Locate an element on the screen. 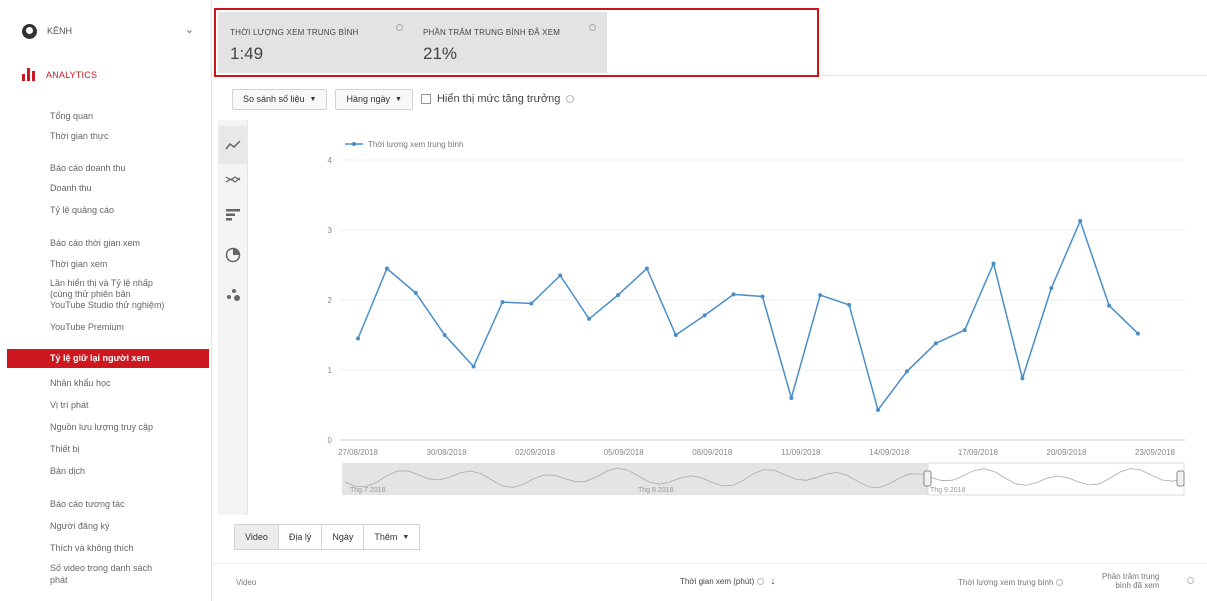 This screenshot has width=1207, height=601. y-tick-label: 0 is located at coordinates (330, 440).